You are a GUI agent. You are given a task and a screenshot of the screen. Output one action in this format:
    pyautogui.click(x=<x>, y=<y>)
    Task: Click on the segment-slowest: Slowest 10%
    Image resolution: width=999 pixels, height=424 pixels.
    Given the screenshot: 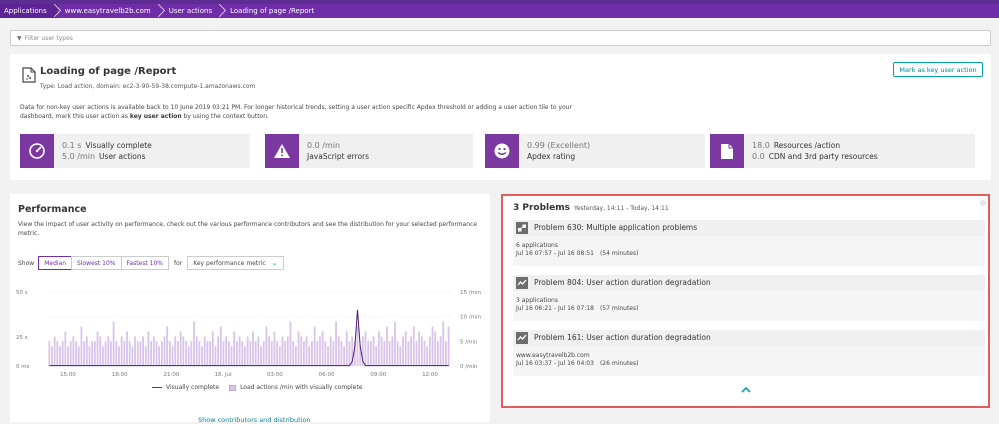 What is the action you would take?
    pyautogui.click(x=96, y=263)
    